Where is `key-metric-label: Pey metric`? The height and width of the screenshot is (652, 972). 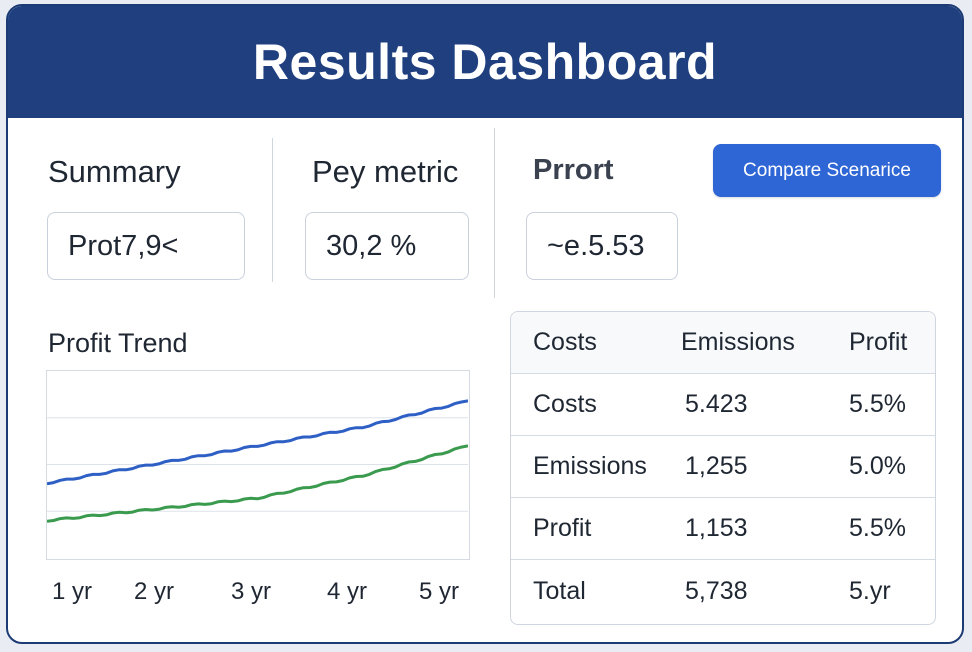
key-metric-label: Pey metric is located at coordinates (385, 171).